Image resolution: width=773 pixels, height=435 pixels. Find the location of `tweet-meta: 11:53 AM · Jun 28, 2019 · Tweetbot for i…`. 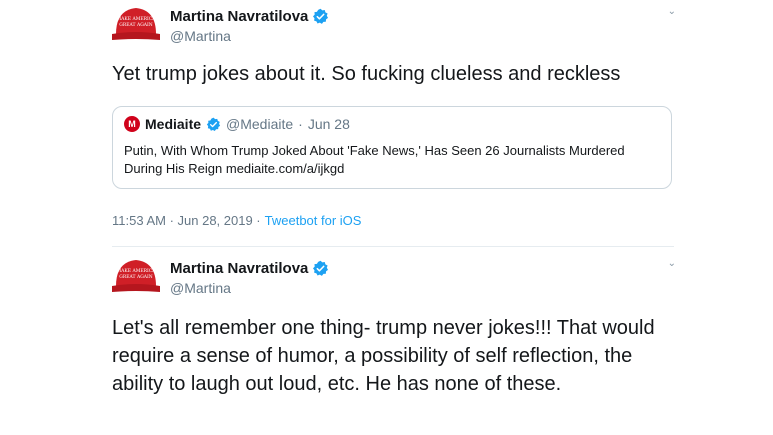

tweet-meta: 11:53 AM · Jun 28, 2019 · Tweetbot for i… is located at coordinates (393, 220).